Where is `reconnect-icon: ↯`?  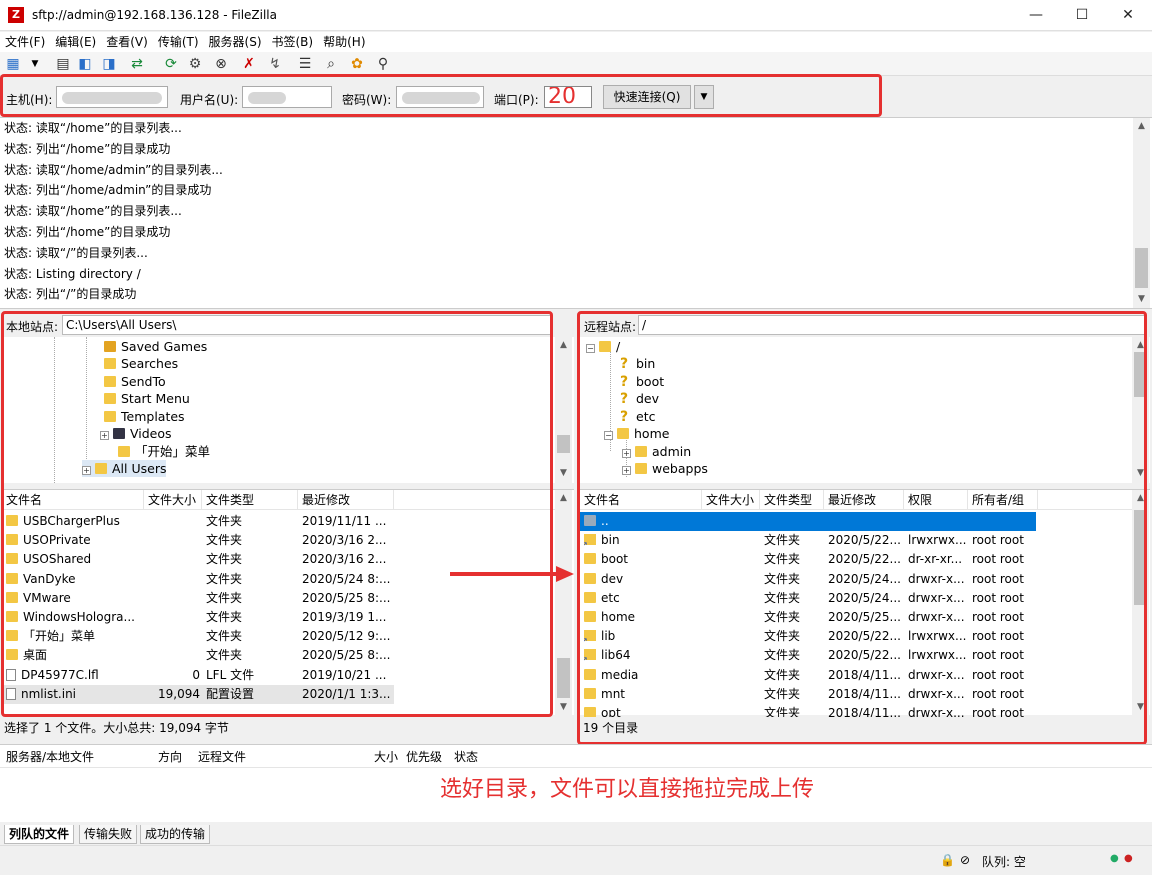 reconnect-icon: ↯ is located at coordinates (275, 64).